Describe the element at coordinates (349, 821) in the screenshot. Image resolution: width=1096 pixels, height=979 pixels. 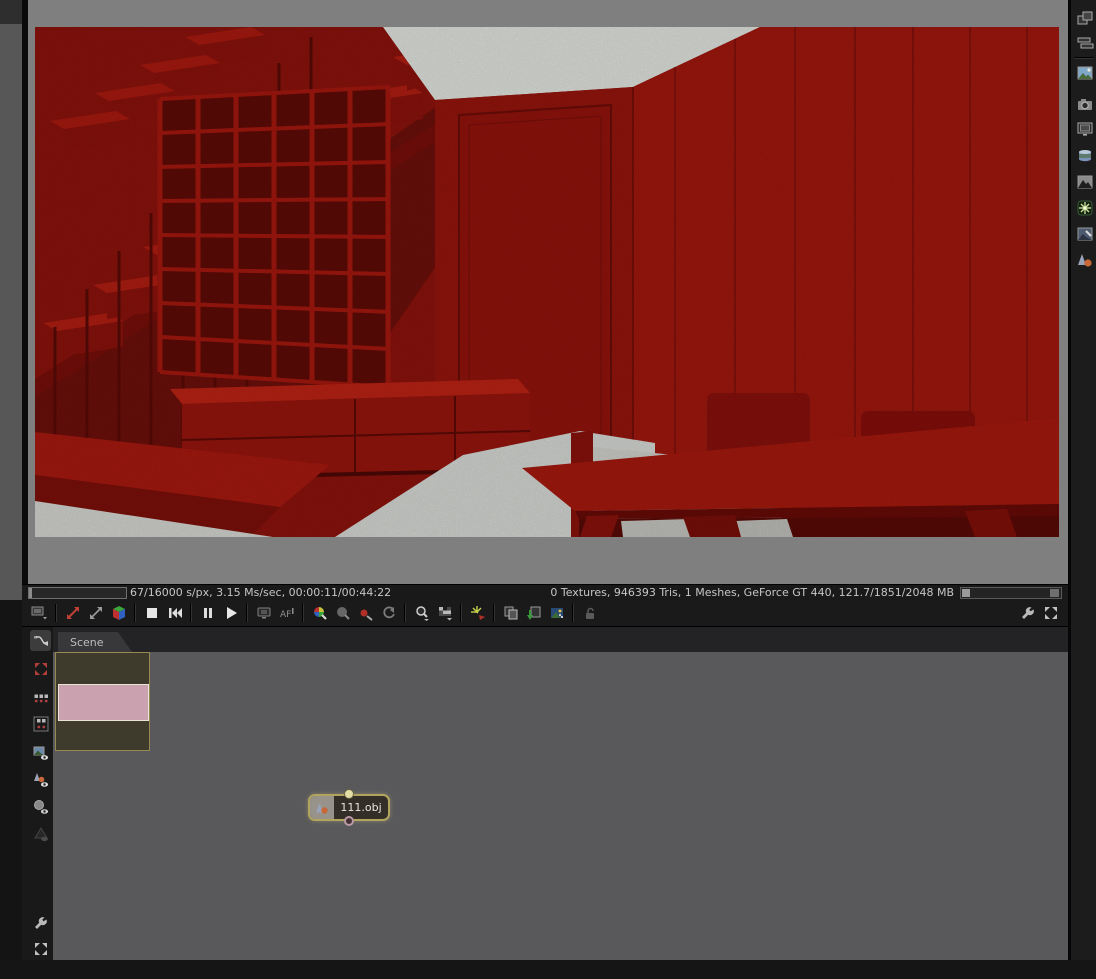
I see `node-input-pin` at that location.